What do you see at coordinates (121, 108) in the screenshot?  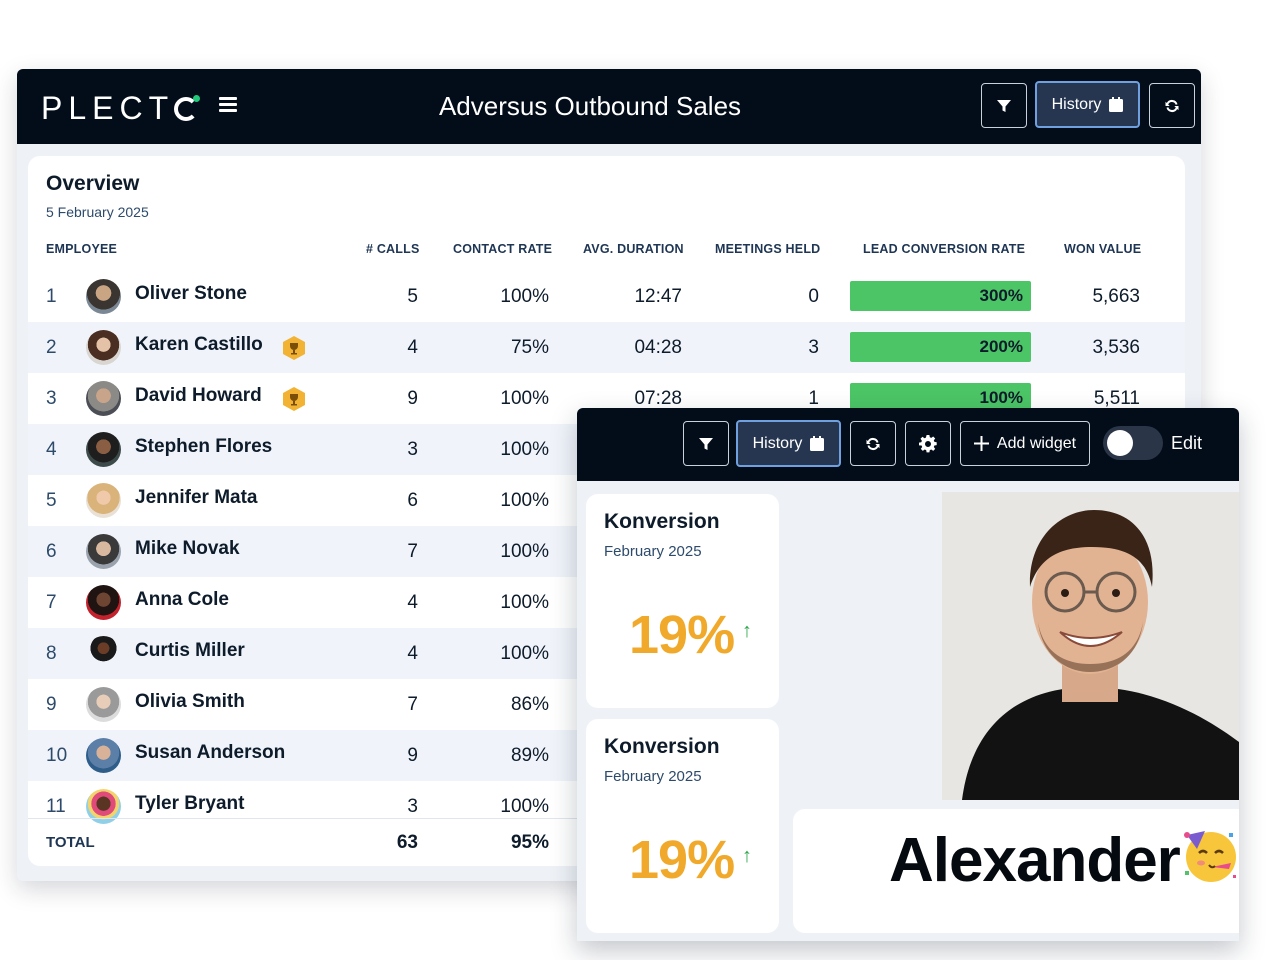 I see `plecto-logo: PLECT` at bounding box center [121, 108].